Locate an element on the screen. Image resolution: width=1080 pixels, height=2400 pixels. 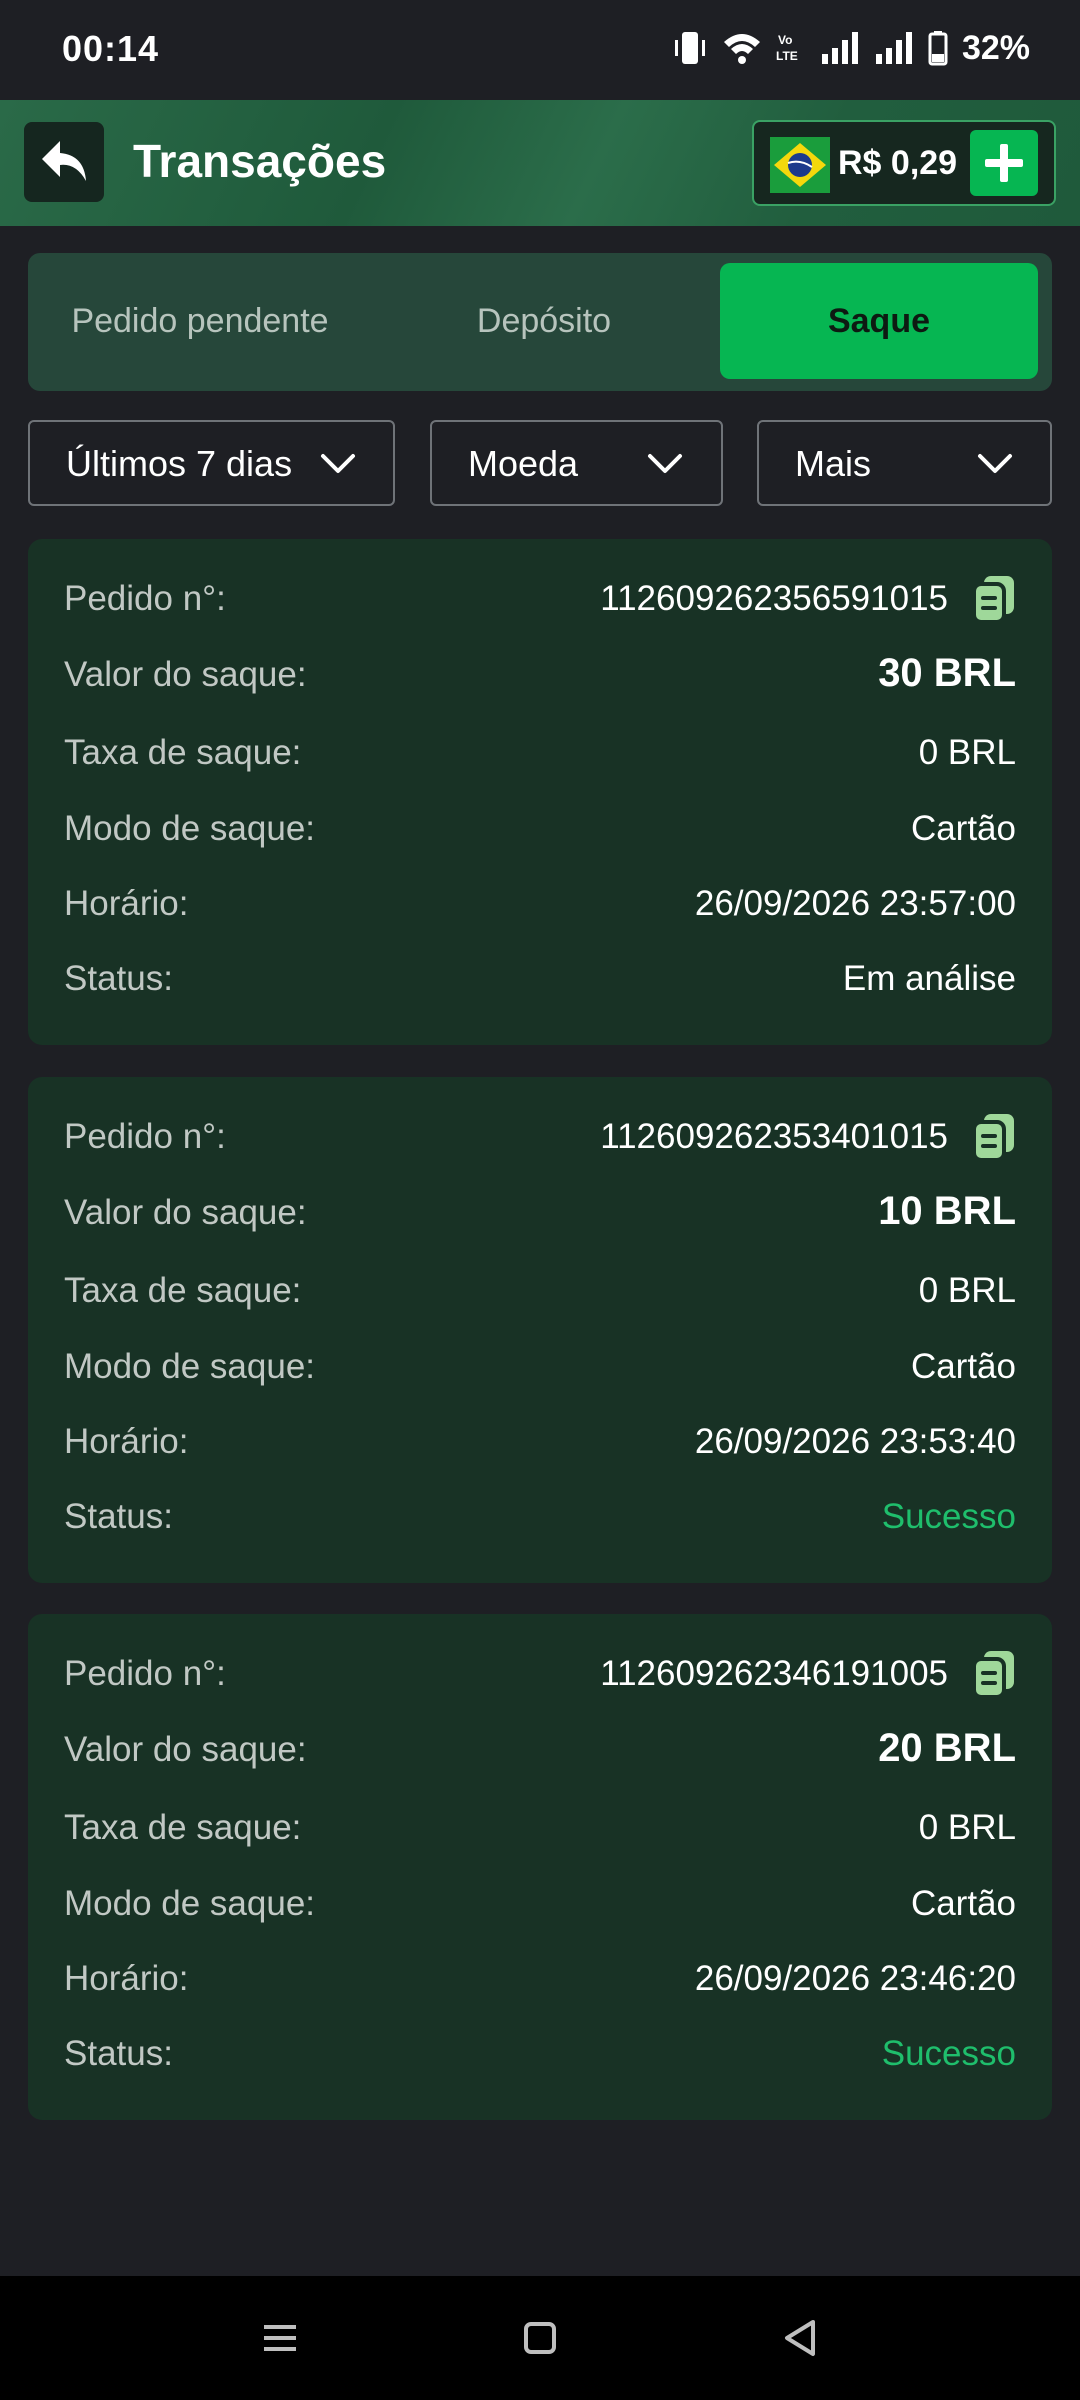
status-time: 00:14 is located at coordinates (111, 48).